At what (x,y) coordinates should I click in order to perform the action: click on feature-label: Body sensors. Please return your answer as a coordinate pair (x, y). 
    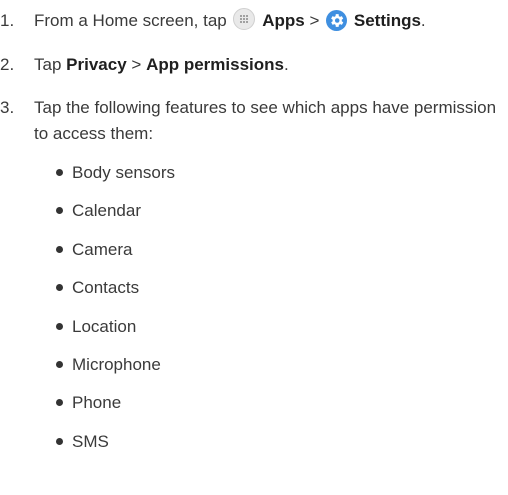
    Looking at the image, I should click on (123, 172).